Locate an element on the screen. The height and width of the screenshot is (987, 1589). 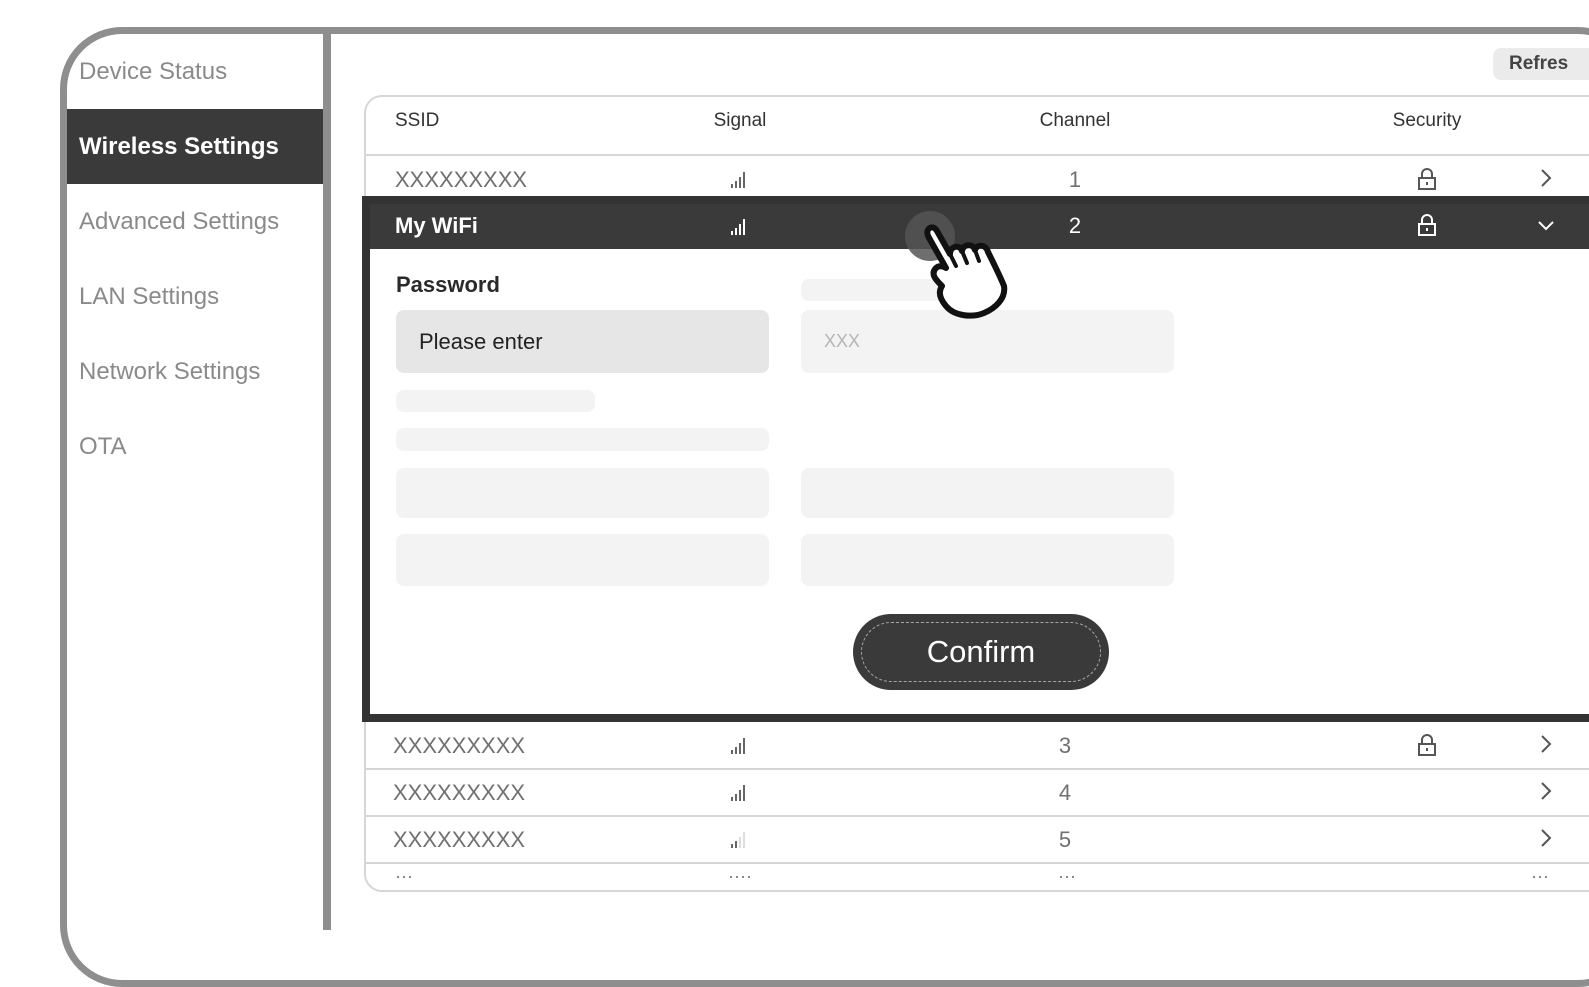
confirm-label: Confirm is located at coordinates (981, 651).